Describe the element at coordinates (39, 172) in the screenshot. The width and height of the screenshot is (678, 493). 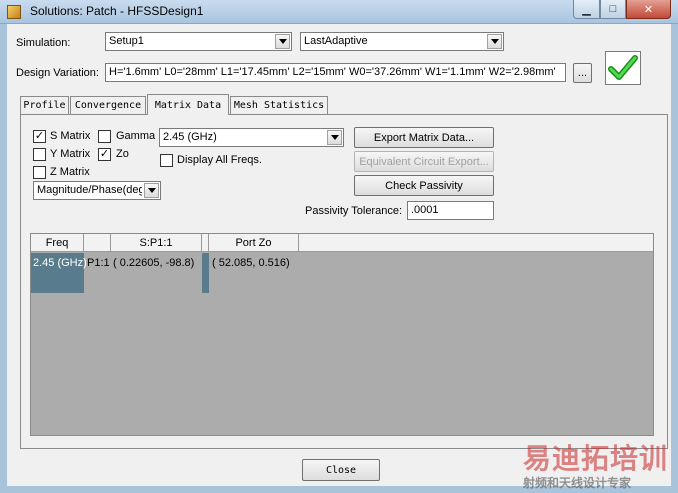
I see `z-matrix-checkbox` at that location.